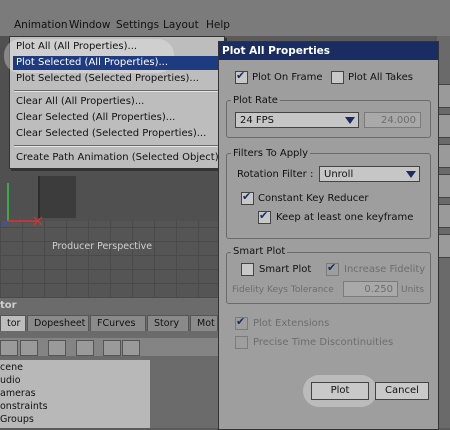 The width and height of the screenshot is (450, 430). Describe the element at coordinates (413, 290) in the screenshot. I see `fidelity-units-label: Units` at that location.